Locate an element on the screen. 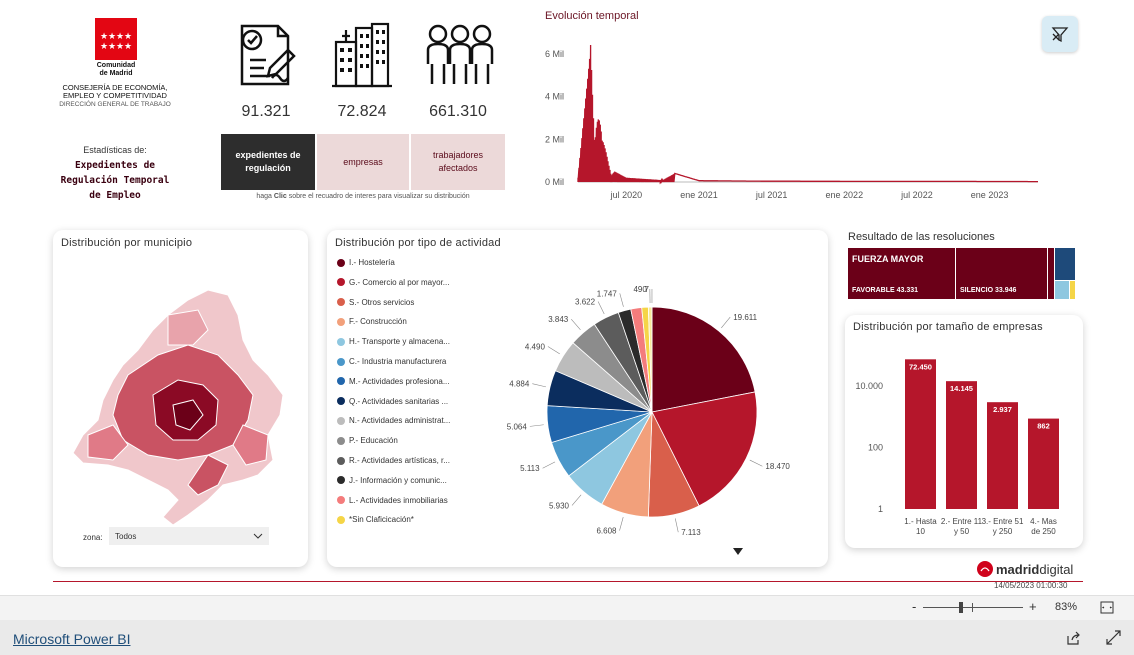 This screenshot has height=655, width=1134. municipio-map is located at coordinates (183, 407).